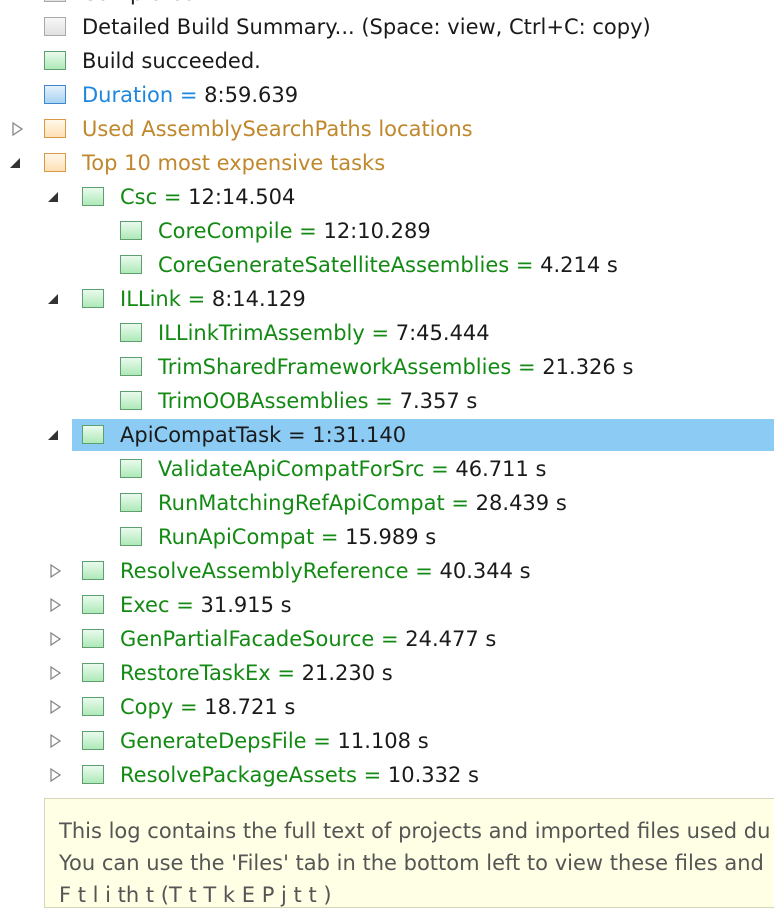 The image size is (774, 908). What do you see at coordinates (391, 537) in the screenshot?
I see `task-duration: 15.989 s` at bounding box center [391, 537].